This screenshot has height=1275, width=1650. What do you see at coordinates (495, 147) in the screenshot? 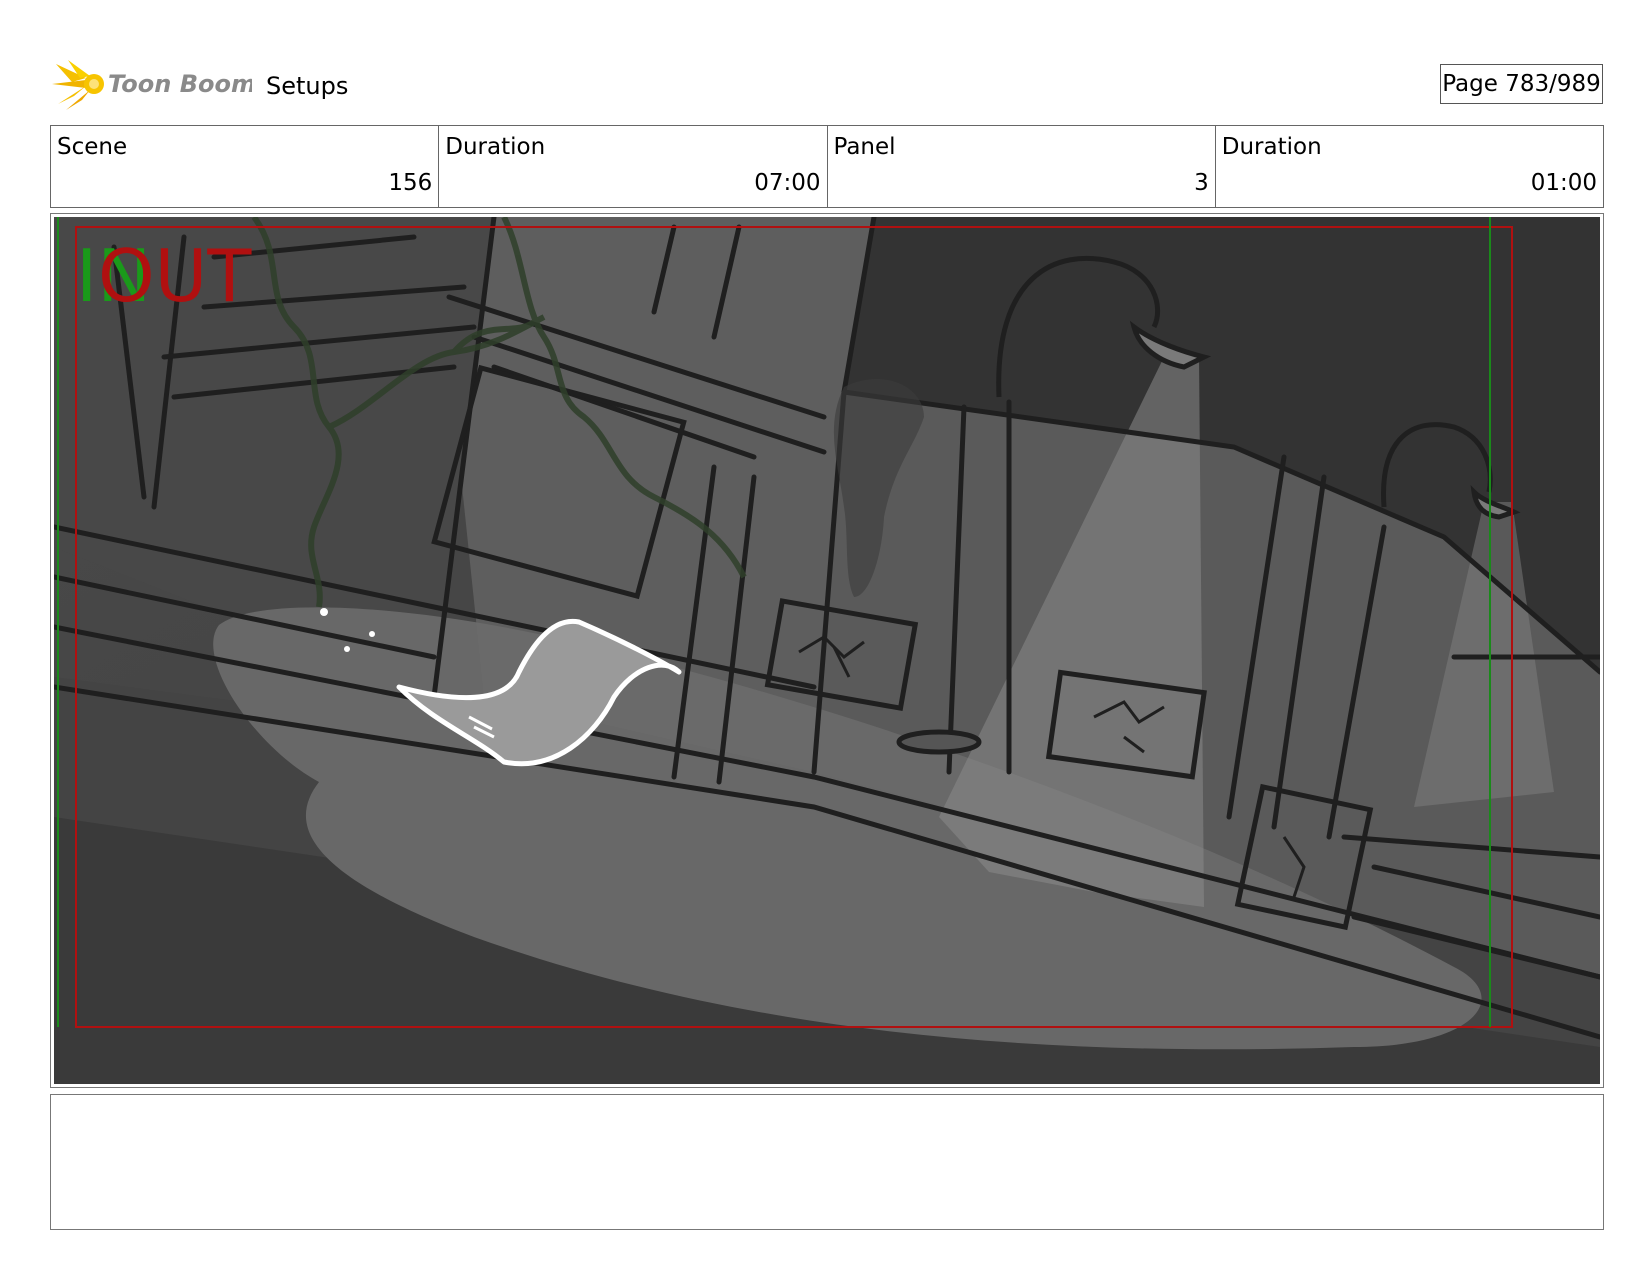
I see `scene-duration-label: Duration` at bounding box center [495, 147].